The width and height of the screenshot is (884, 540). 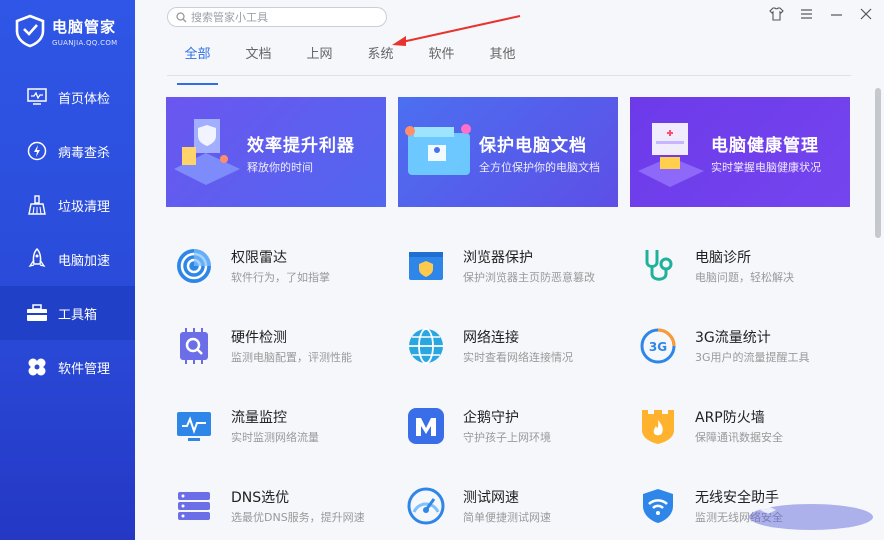 I want to click on brand: 电脑管家 GUANJIA.QQ.COM, so click(x=65, y=31).